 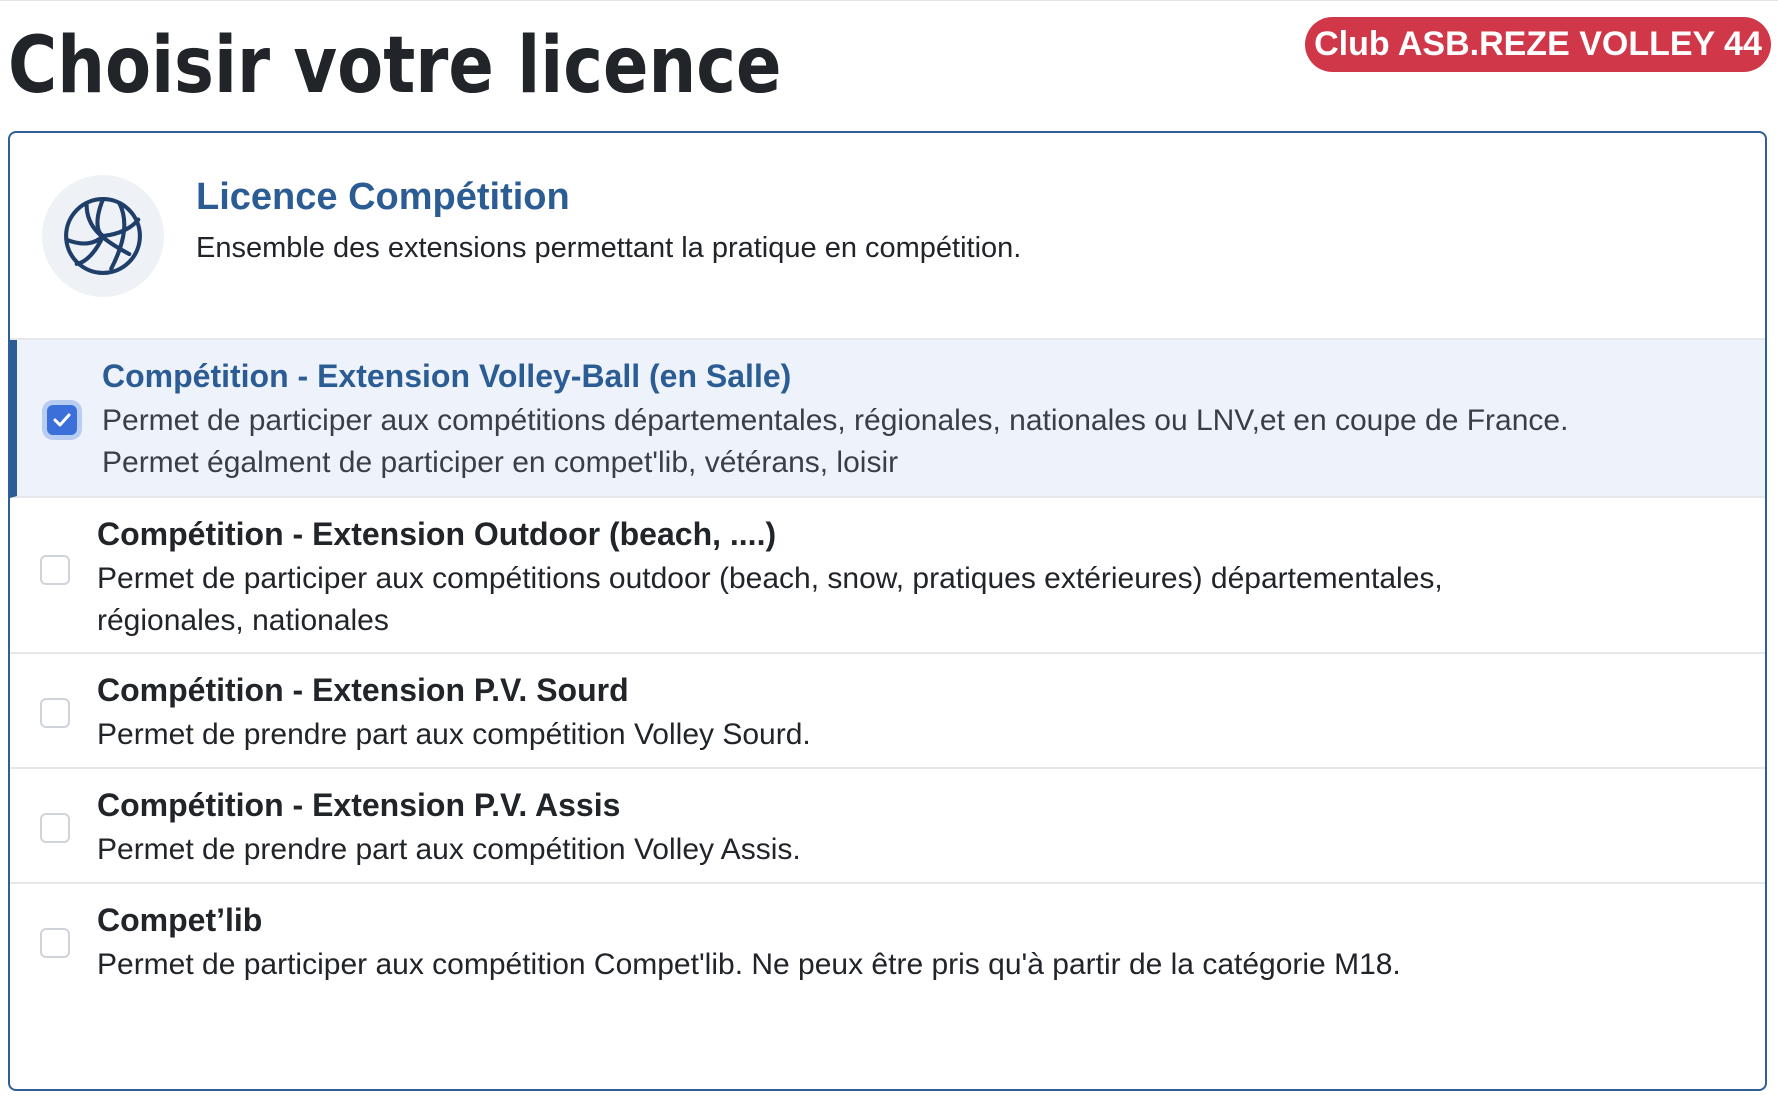 I want to click on option-checkbox-pv-assis, so click(x=55, y=828).